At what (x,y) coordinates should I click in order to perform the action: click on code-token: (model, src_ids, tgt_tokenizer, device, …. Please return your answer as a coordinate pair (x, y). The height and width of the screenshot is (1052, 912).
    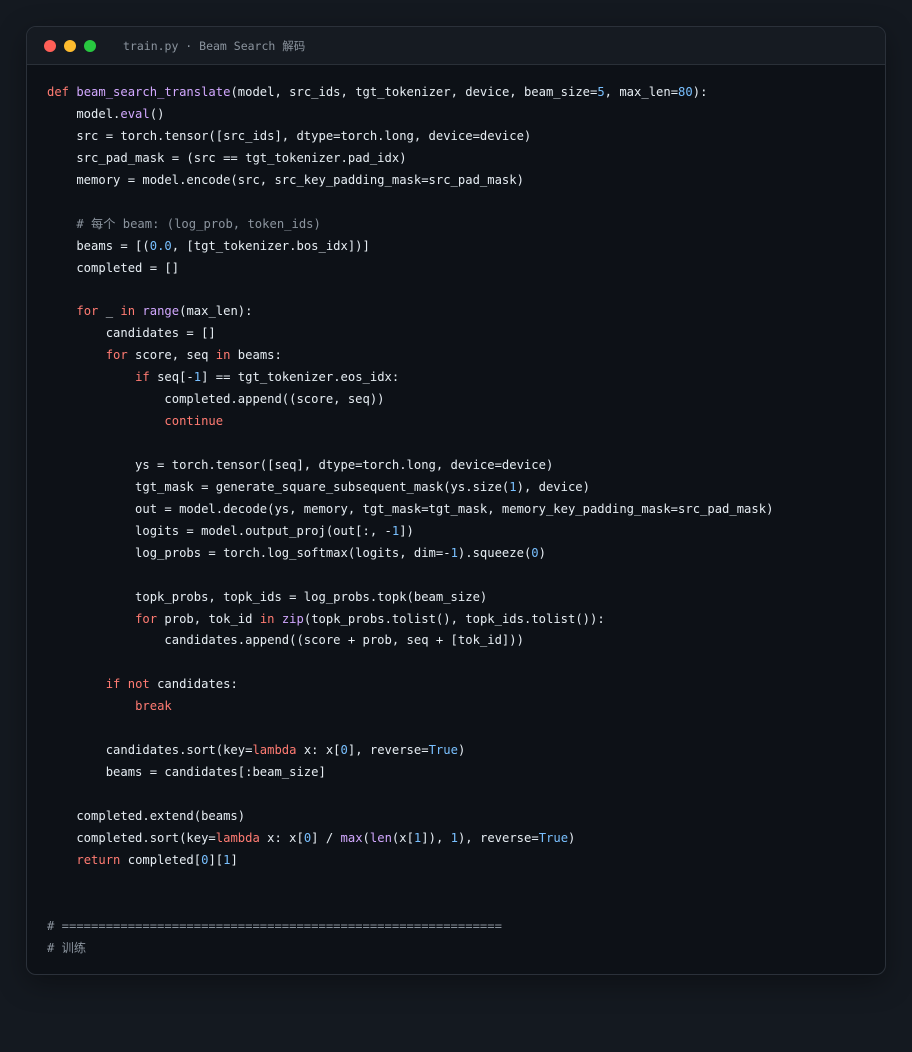
    Looking at the image, I should click on (414, 92).